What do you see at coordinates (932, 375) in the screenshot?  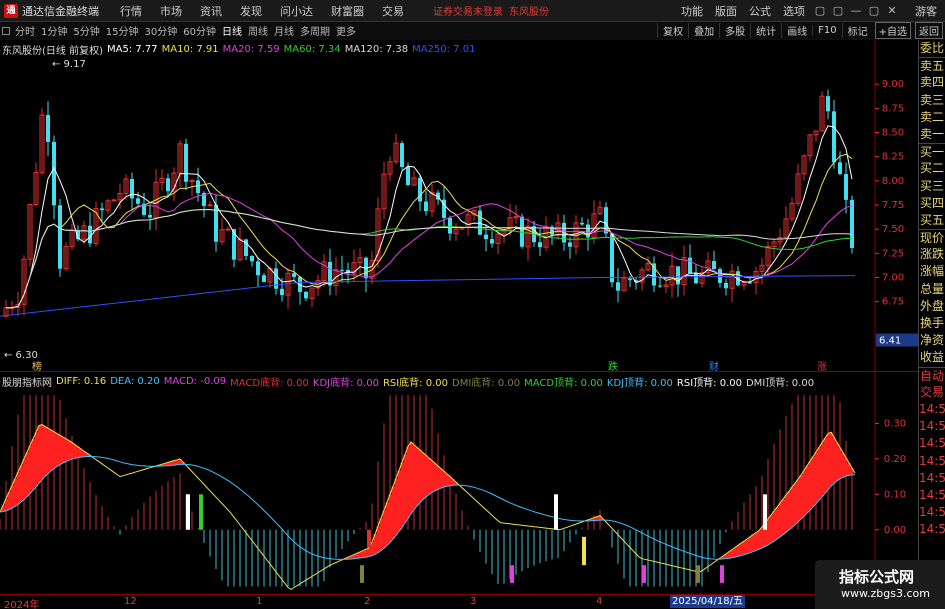 I see `quote-field-label: 自动` at bounding box center [932, 375].